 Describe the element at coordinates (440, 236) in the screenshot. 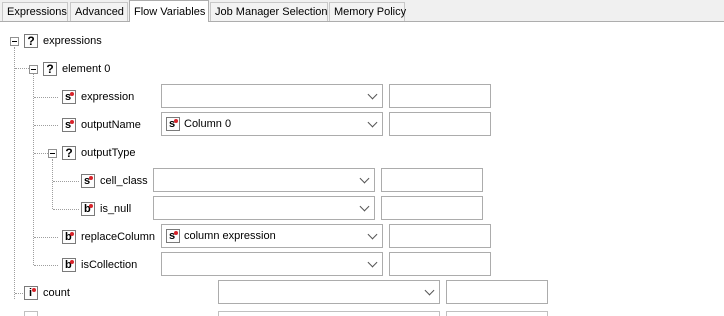

I see `replacecolumn-variable-field` at that location.